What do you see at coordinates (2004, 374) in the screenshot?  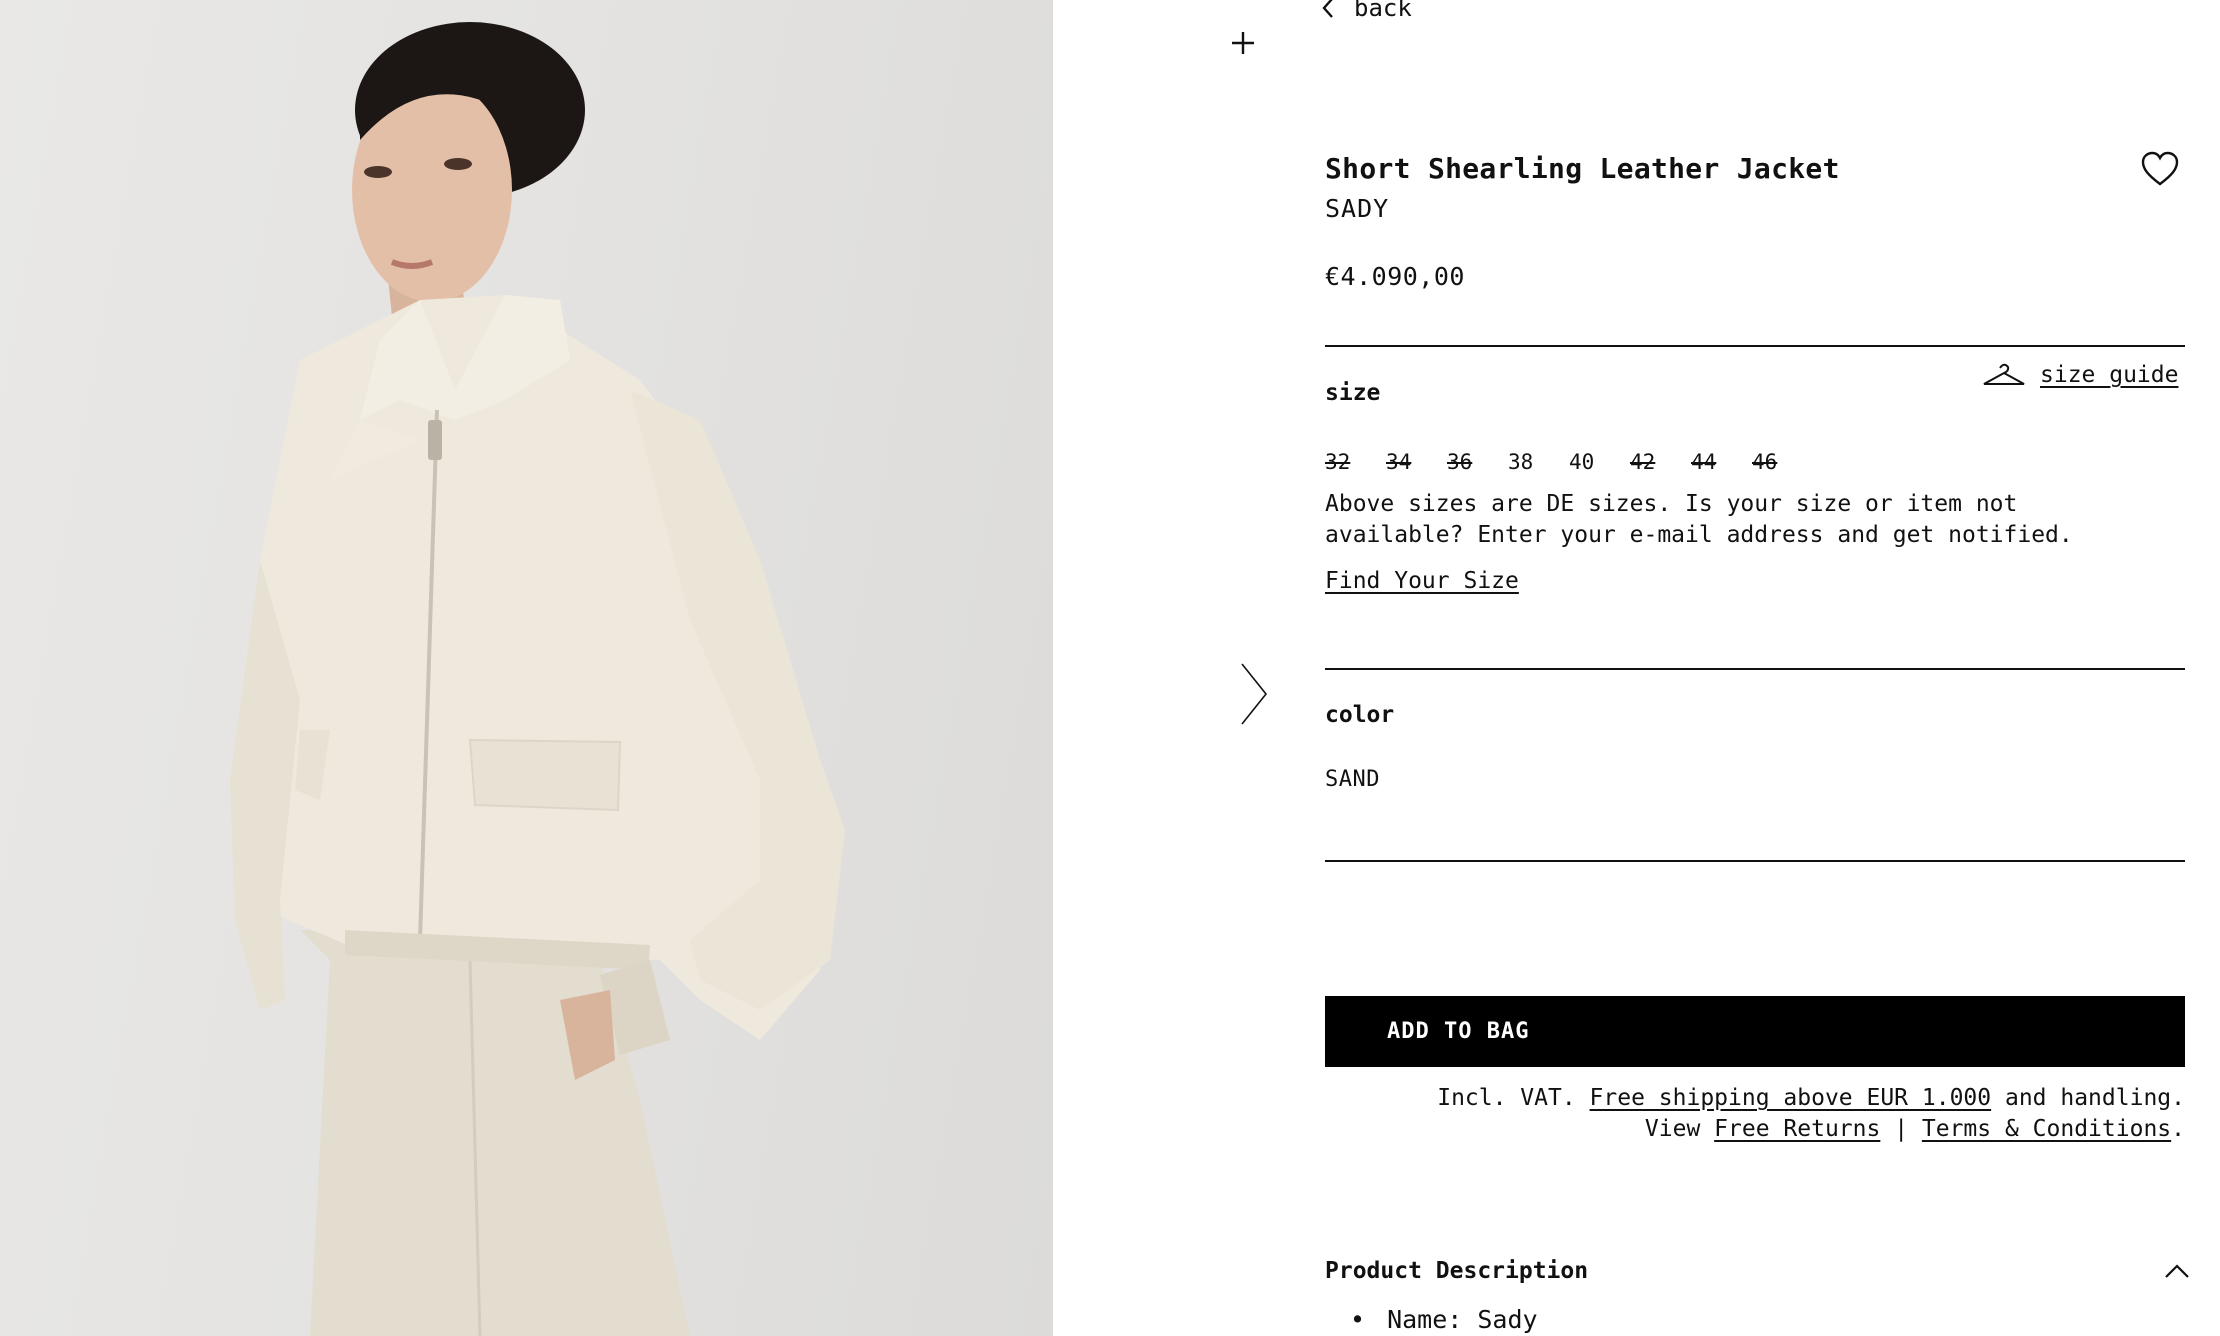 I see `hanger-icon` at bounding box center [2004, 374].